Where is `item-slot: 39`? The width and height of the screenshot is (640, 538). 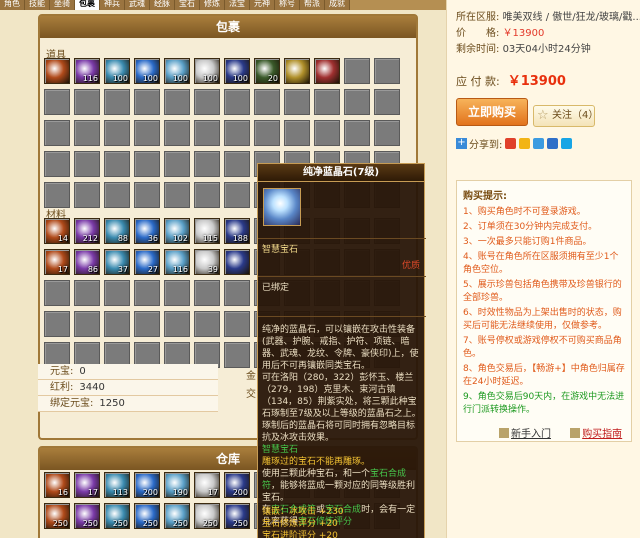 item-slot: 39 is located at coordinates (207, 262).